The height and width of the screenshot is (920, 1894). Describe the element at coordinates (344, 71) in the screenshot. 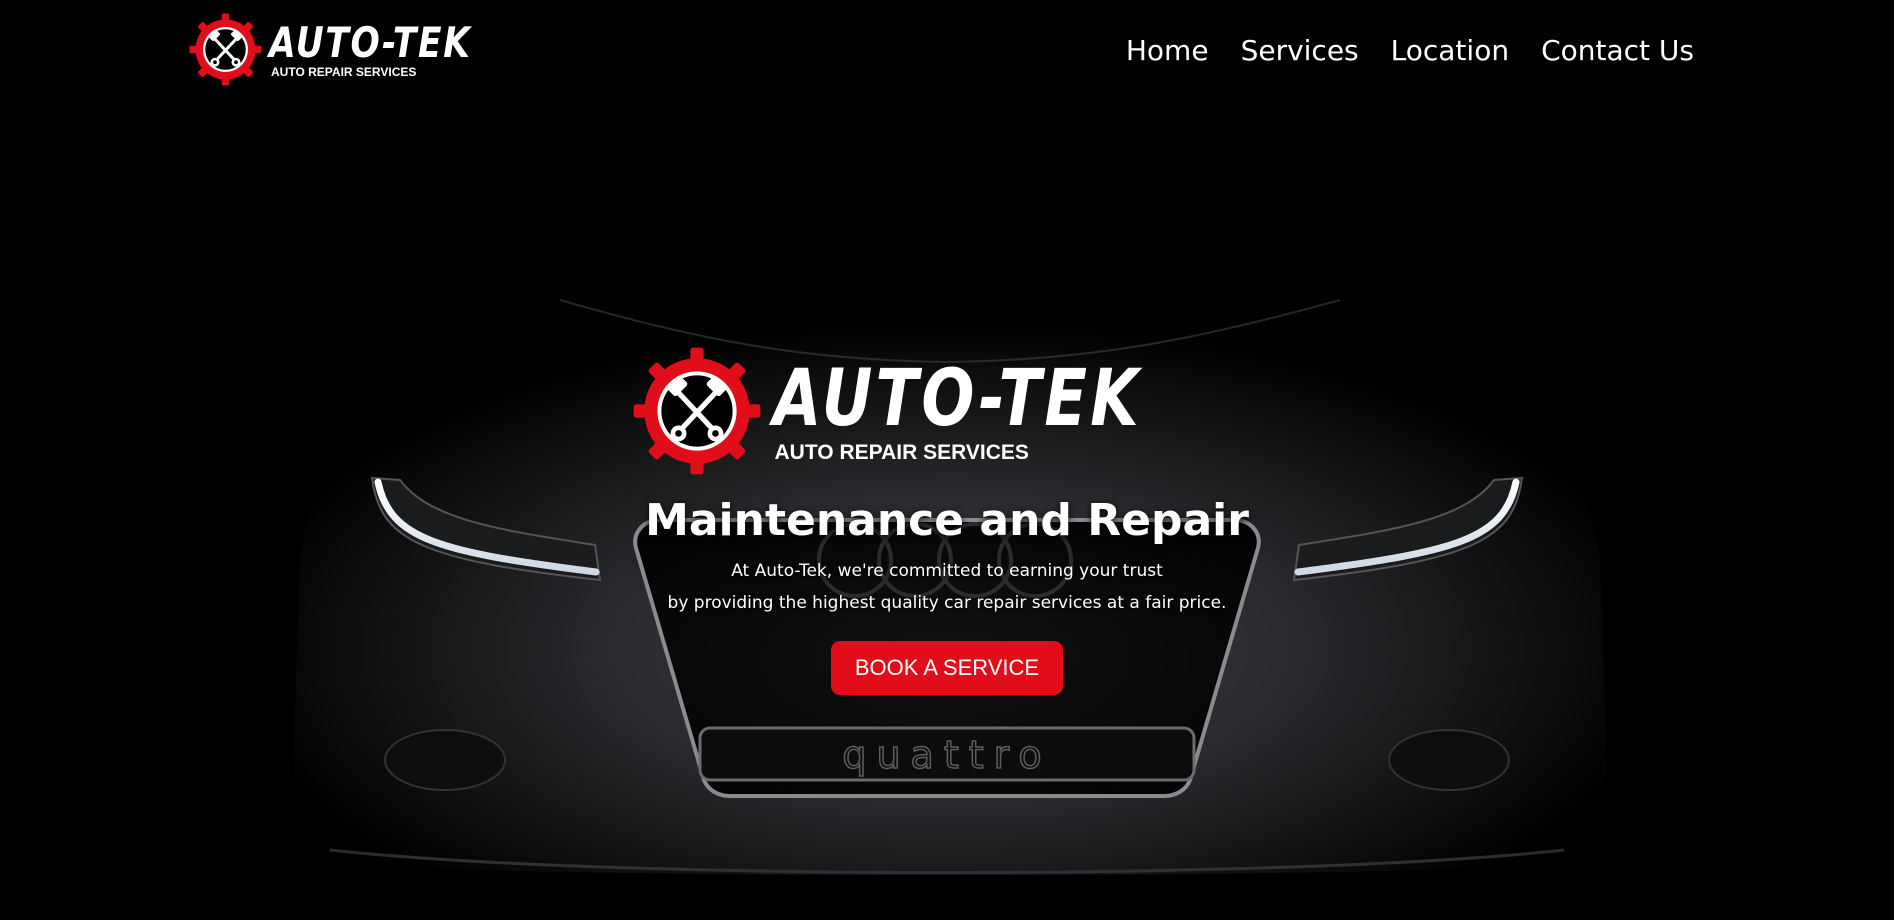

I see `brand-tagline: AUTO REPAIR SERVICES` at that location.